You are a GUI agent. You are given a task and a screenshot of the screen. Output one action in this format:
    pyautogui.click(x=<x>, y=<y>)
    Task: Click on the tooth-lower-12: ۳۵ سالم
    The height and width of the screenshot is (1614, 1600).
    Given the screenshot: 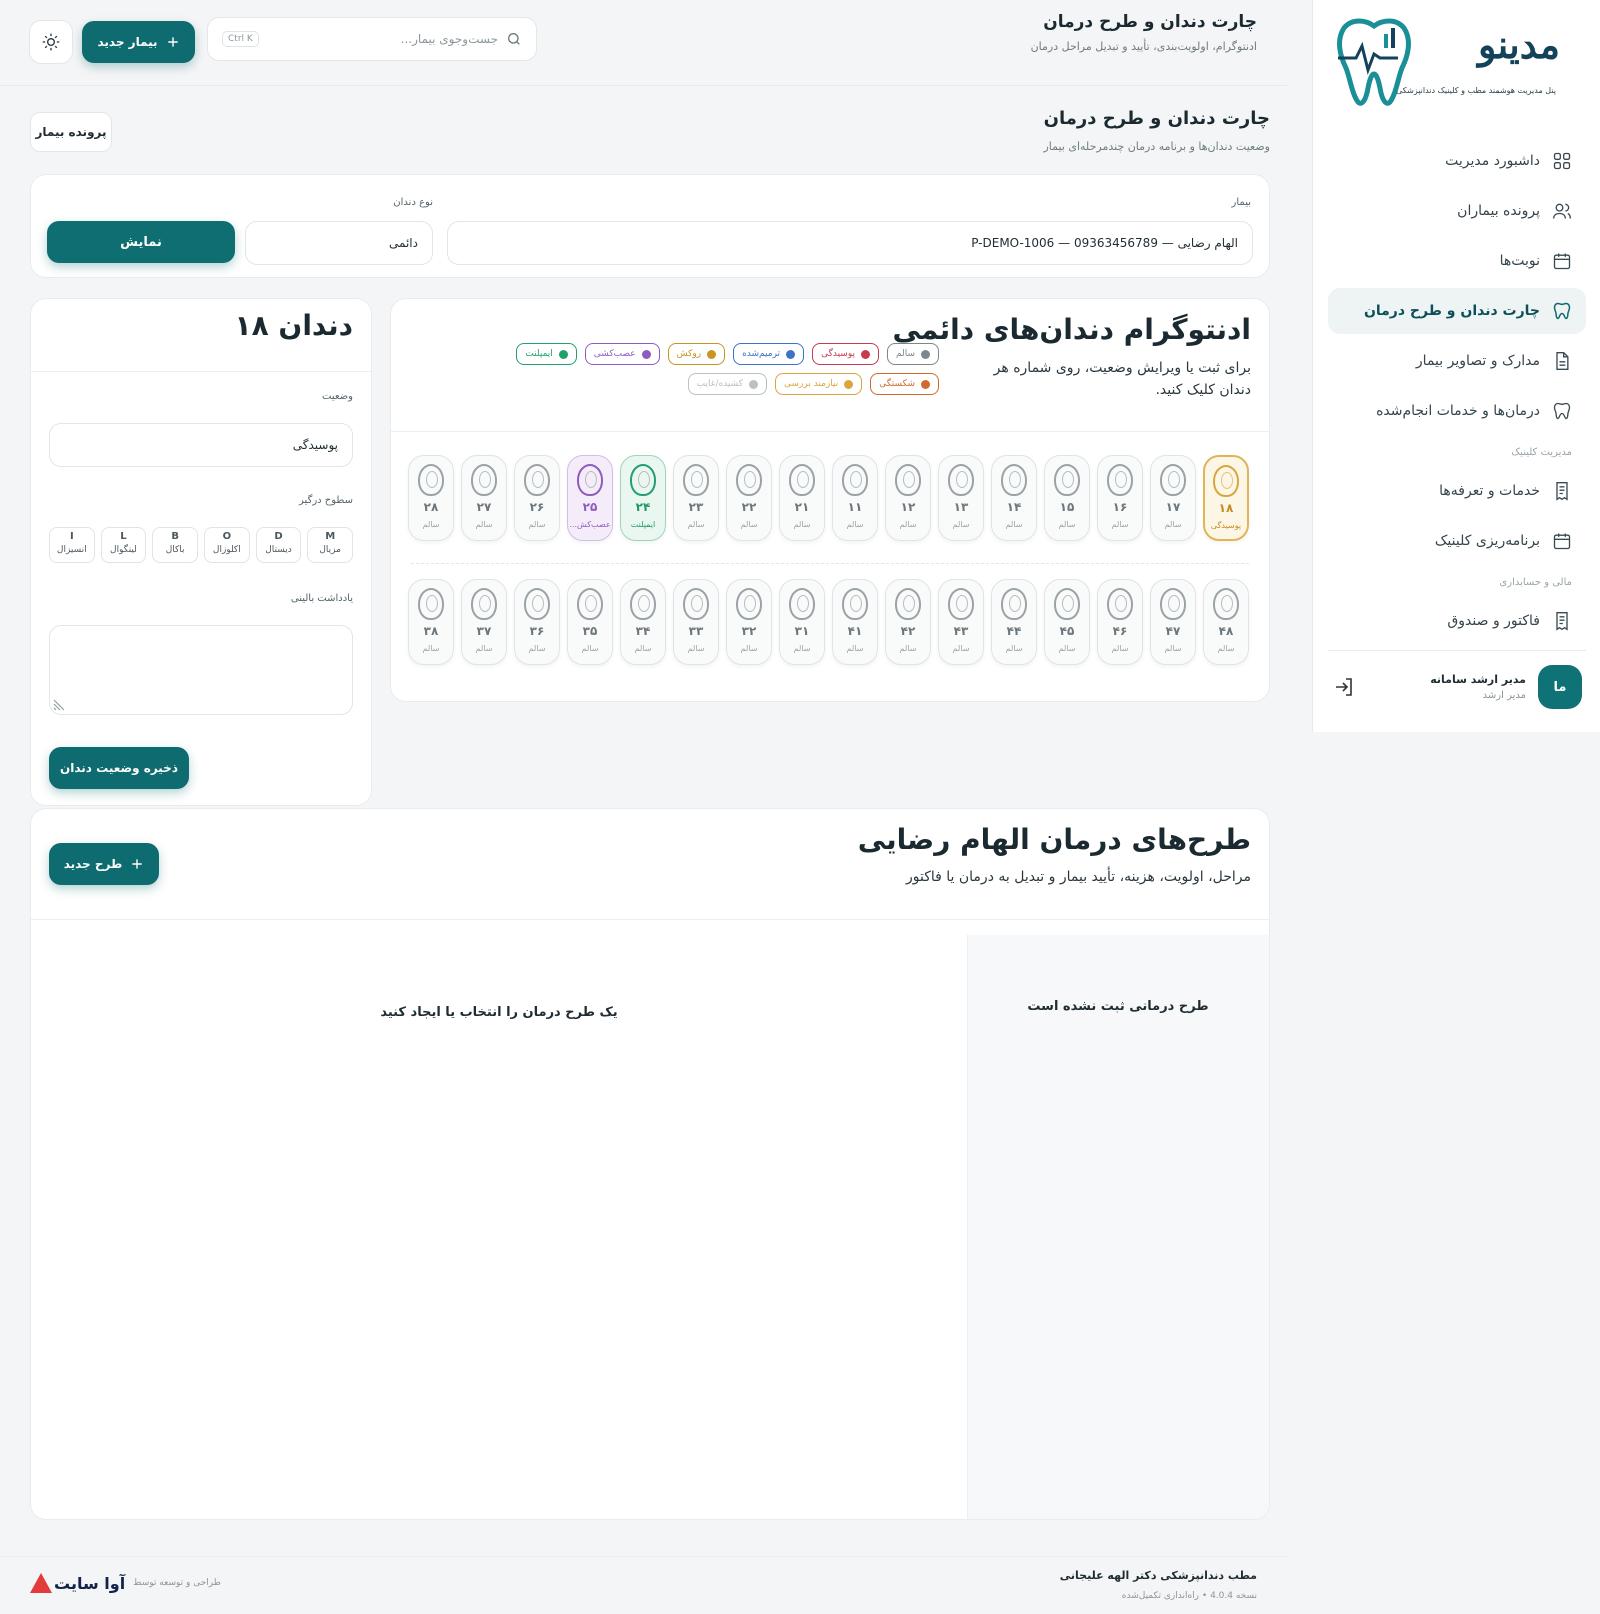 What is the action you would take?
    pyautogui.click(x=590, y=622)
    